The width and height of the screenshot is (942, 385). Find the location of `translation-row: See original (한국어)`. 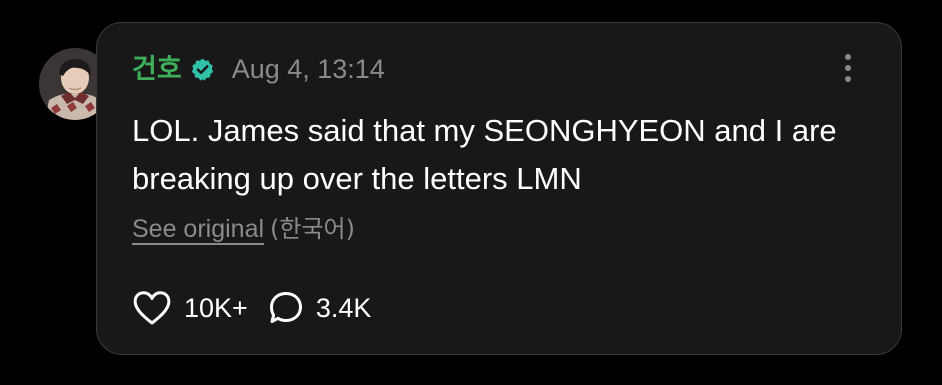

translation-row: See original (한국어) is located at coordinates (243, 229).